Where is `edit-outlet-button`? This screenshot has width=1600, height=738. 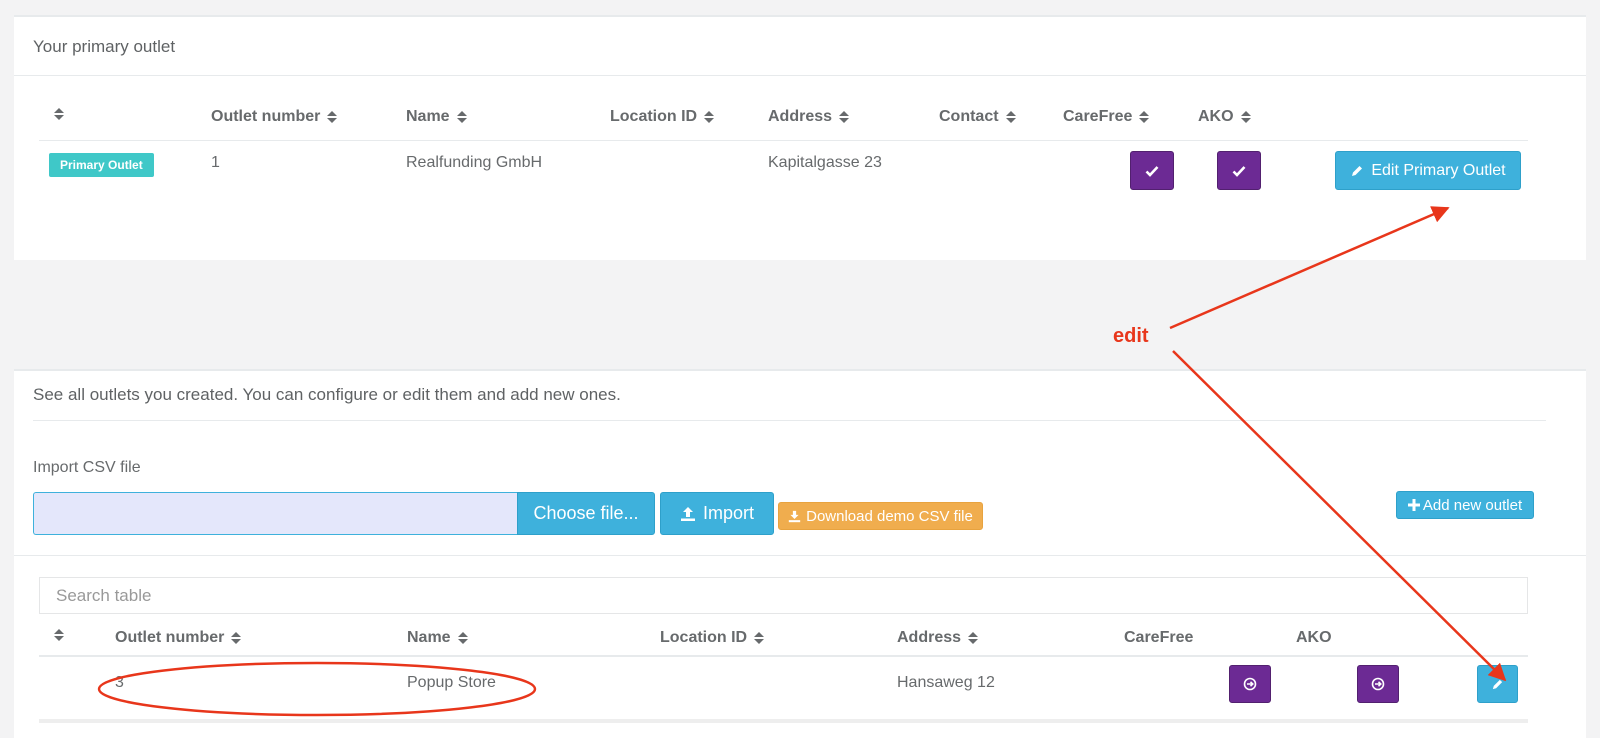 edit-outlet-button is located at coordinates (1497, 684).